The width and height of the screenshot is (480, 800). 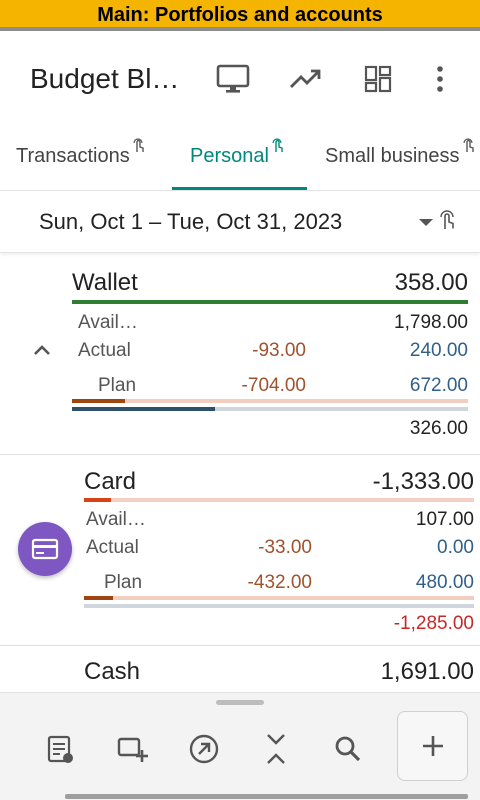 I want to click on period-label: Sun, Oct 1 – Tue, Oct 31, 2023, so click(x=191, y=221).